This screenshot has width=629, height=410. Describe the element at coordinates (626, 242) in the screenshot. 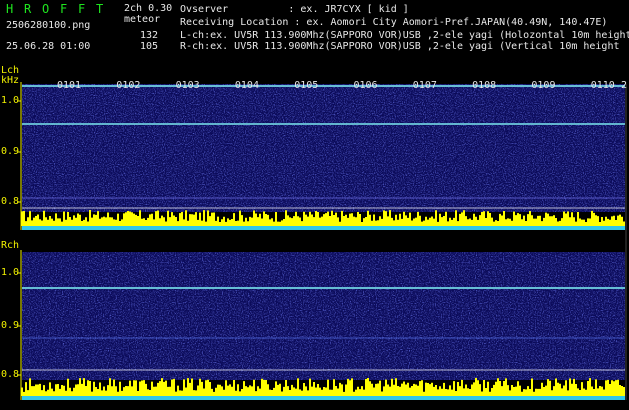

I see `right-edge-marker` at that location.